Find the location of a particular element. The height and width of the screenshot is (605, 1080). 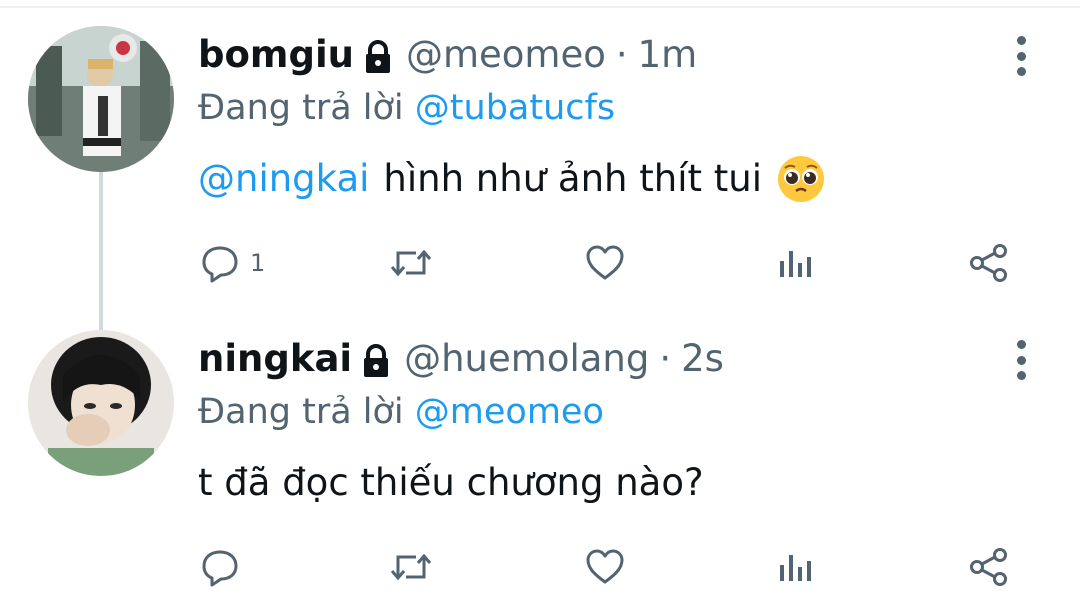

display-name: bomgiu is located at coordinates (276, 55).